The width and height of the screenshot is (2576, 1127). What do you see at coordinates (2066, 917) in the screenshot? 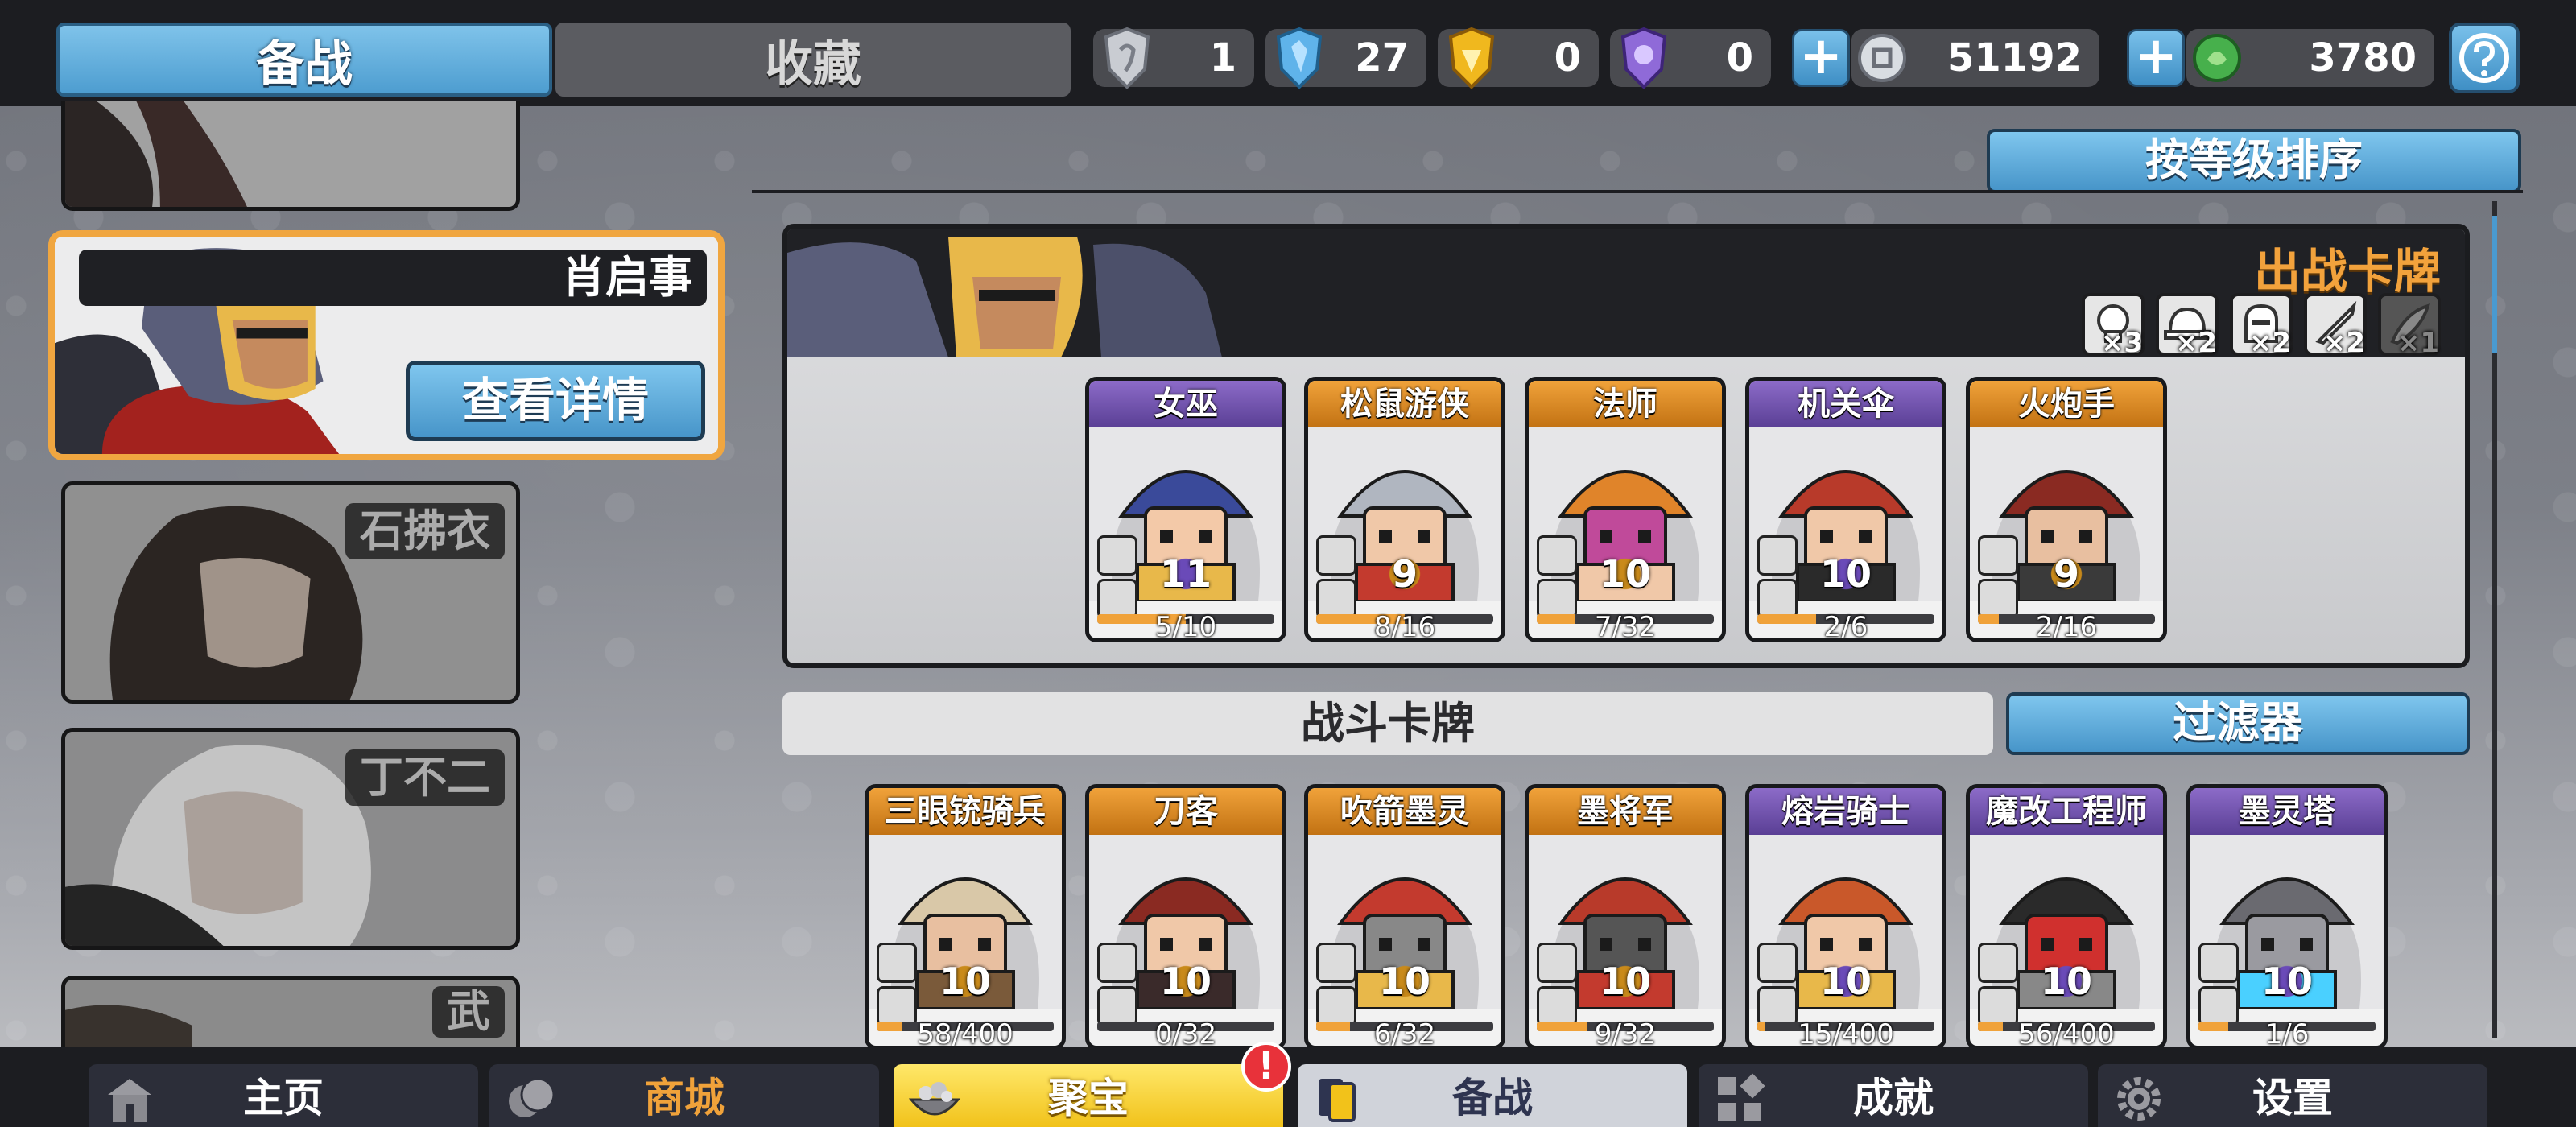
I see `unit-card: 魔改工程师 10 56/400` at bounding box center [2066, 917].